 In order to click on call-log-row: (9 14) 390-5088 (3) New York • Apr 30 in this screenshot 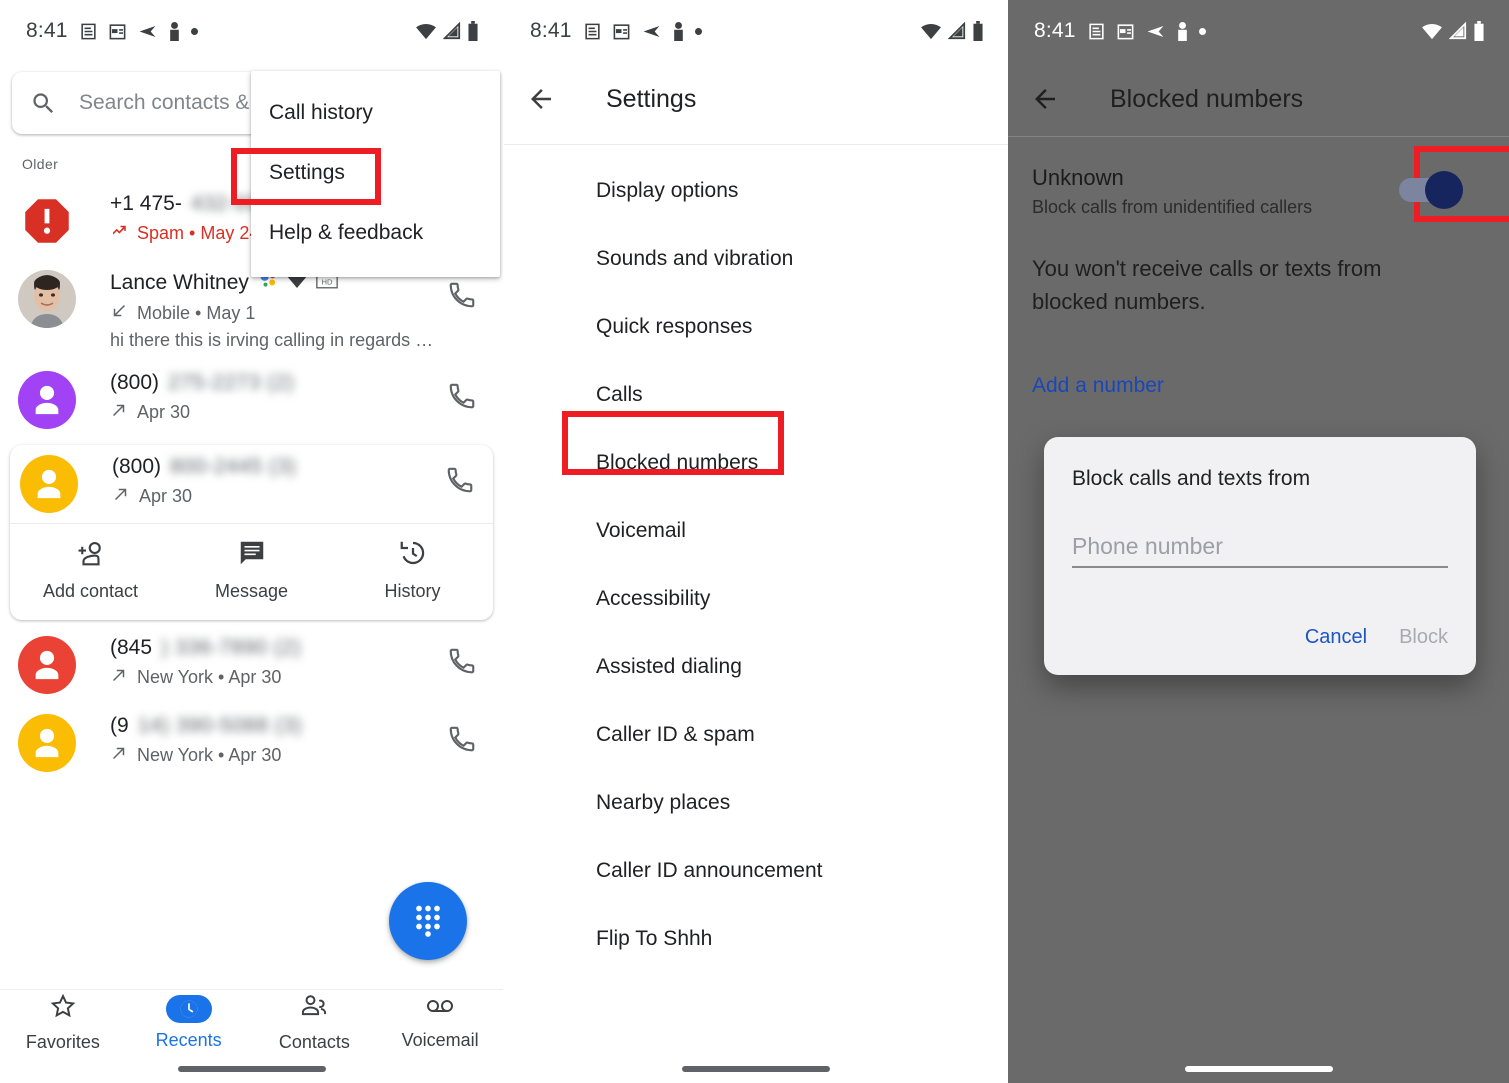, I will do `click(251, 743)`.